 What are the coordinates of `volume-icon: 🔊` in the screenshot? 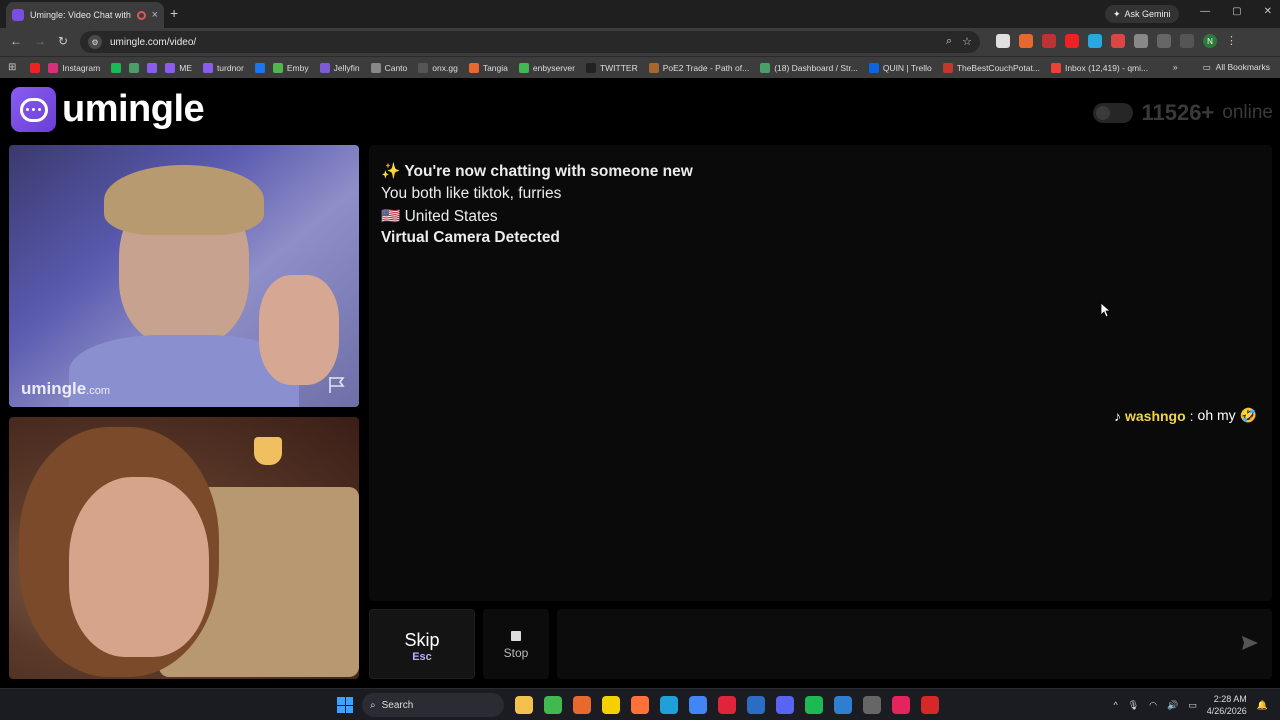 It's located at (1172, 705).